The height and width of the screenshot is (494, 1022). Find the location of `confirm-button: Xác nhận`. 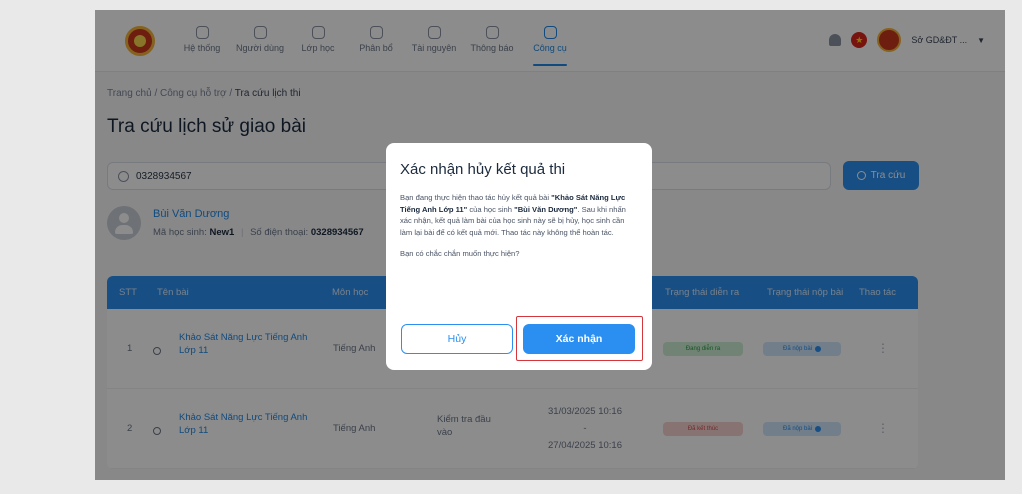

confirm-button: Xác nhận is located at coordinates (579, 339).